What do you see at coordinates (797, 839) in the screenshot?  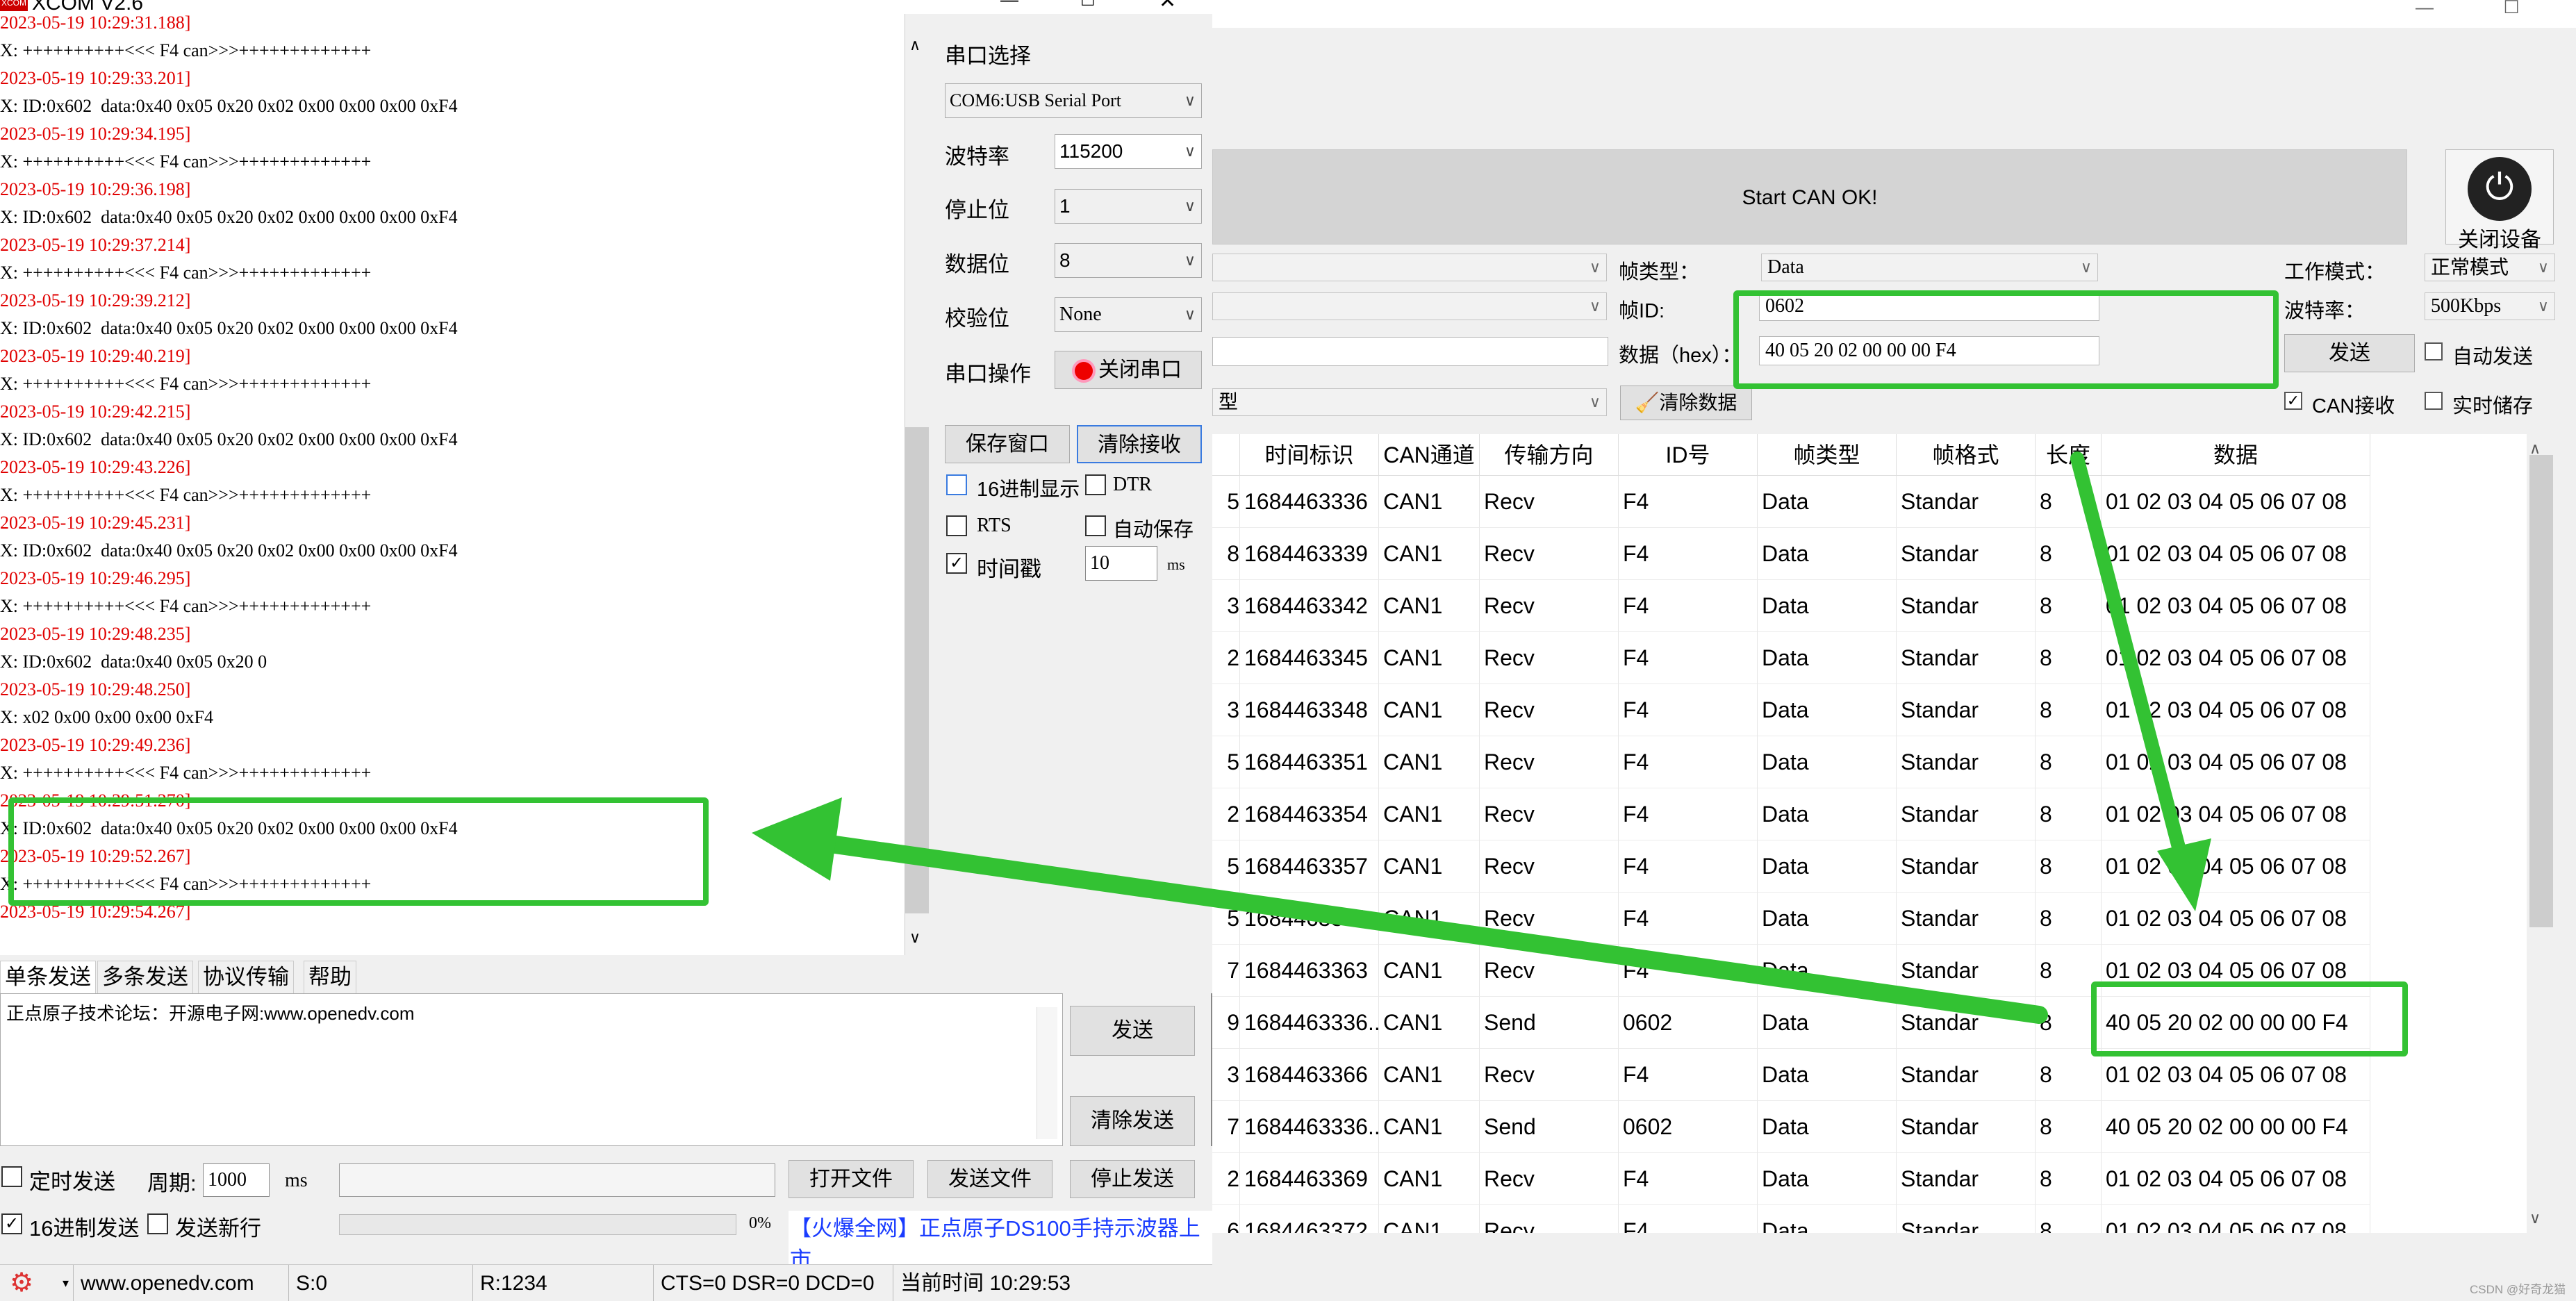 I see `arrow-head-left` at bounding box center [797, 839].